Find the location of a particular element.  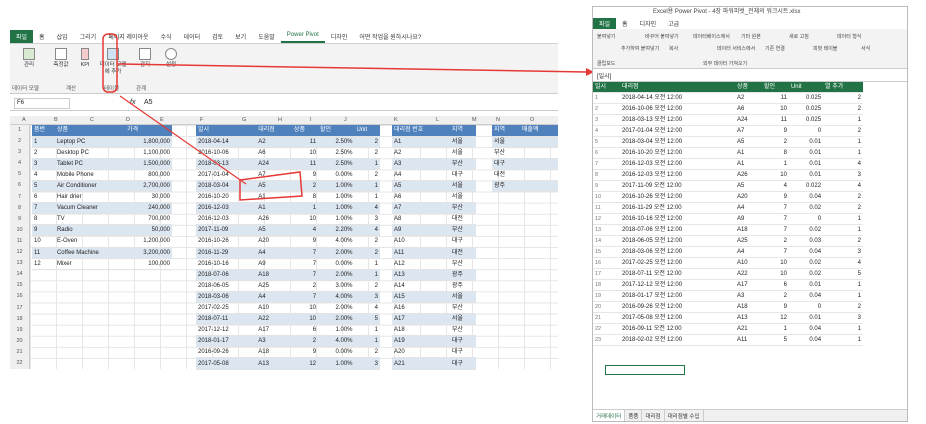

pp-ribbon-item: 외부 데이터 가져오기 is located at coordinates (725, 63).